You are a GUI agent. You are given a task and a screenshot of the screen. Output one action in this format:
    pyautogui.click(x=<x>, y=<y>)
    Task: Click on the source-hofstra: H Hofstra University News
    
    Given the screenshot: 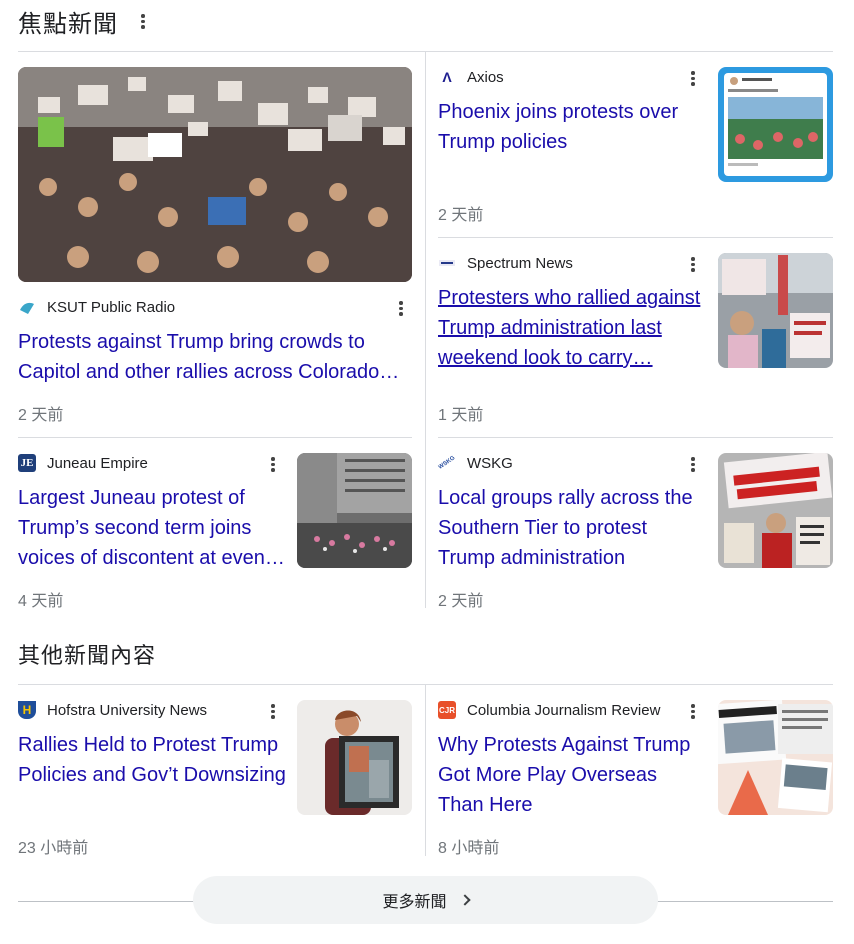 What is the action you would take?
    pyautogui.click(x=112, y=710)
    